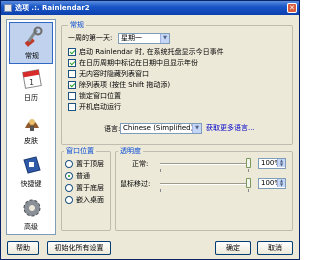 The height and width of the screenshot is (260, 320). Describe the element at coordinates (131, 38) in the screenshot. I see `first-day-value: 星期一` at that location.